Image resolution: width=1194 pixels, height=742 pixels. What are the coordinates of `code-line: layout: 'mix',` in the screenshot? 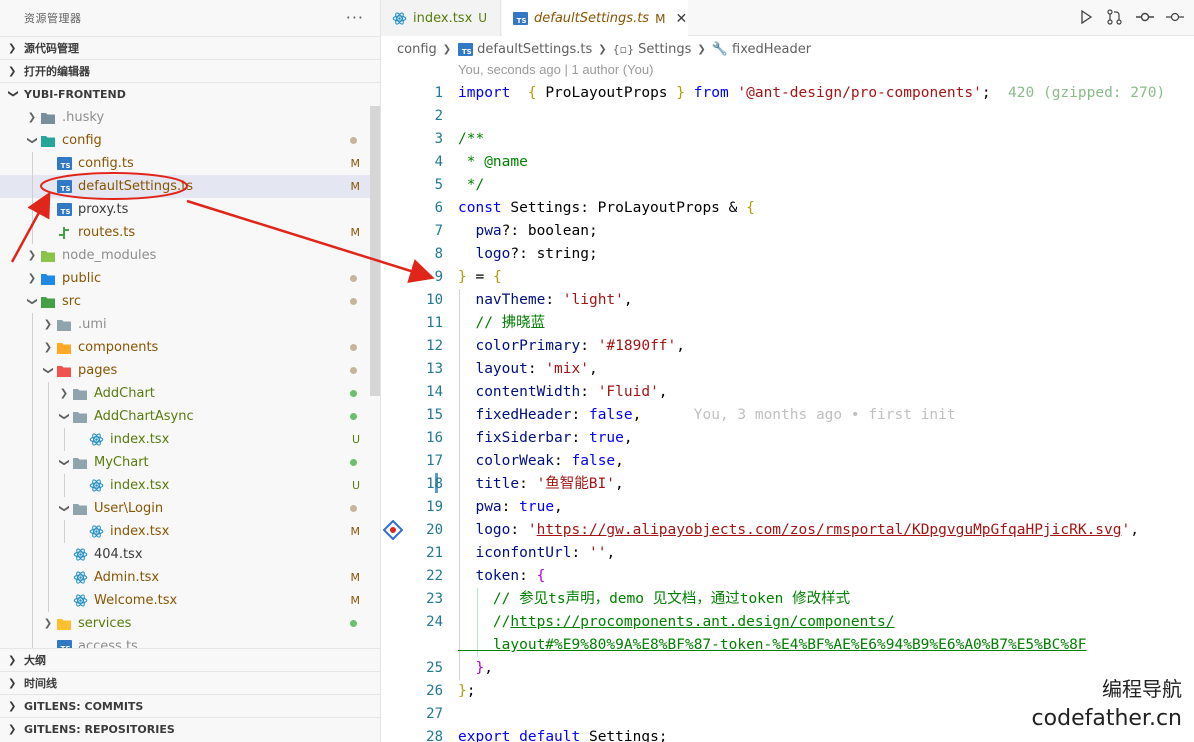 It's located at (527, 369).